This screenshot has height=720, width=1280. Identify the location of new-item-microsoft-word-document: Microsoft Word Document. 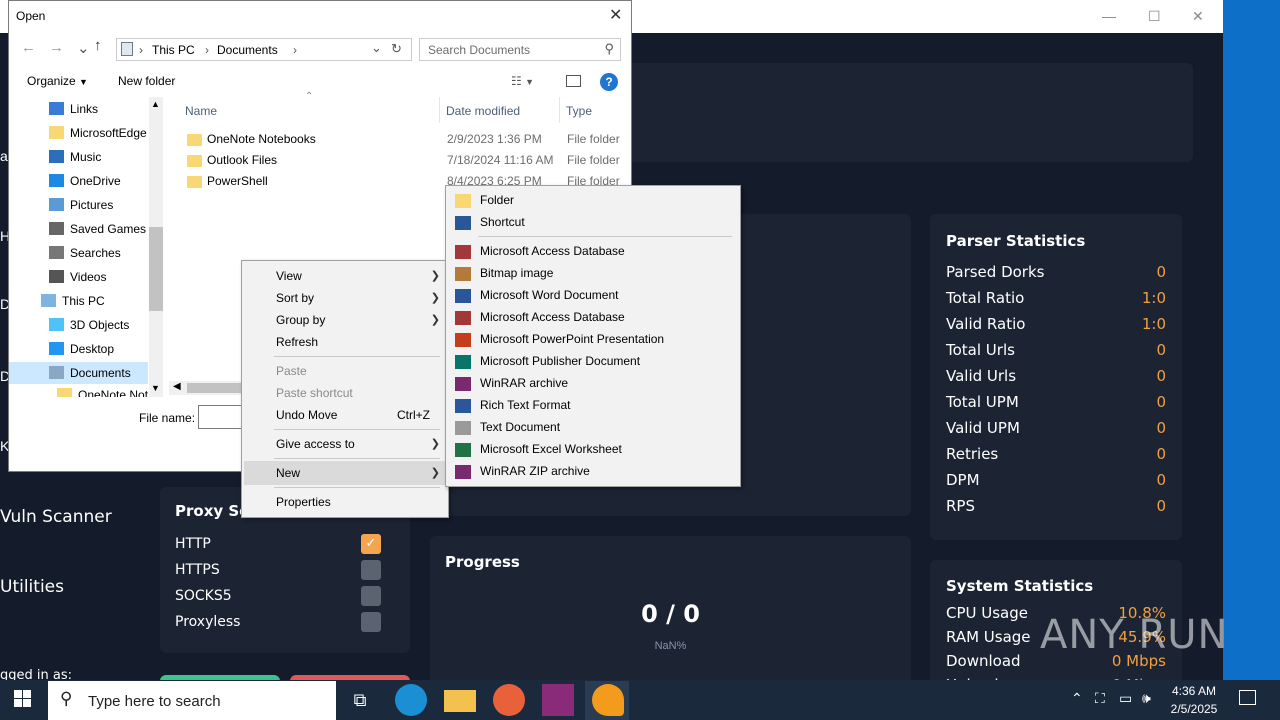
(549, 295).